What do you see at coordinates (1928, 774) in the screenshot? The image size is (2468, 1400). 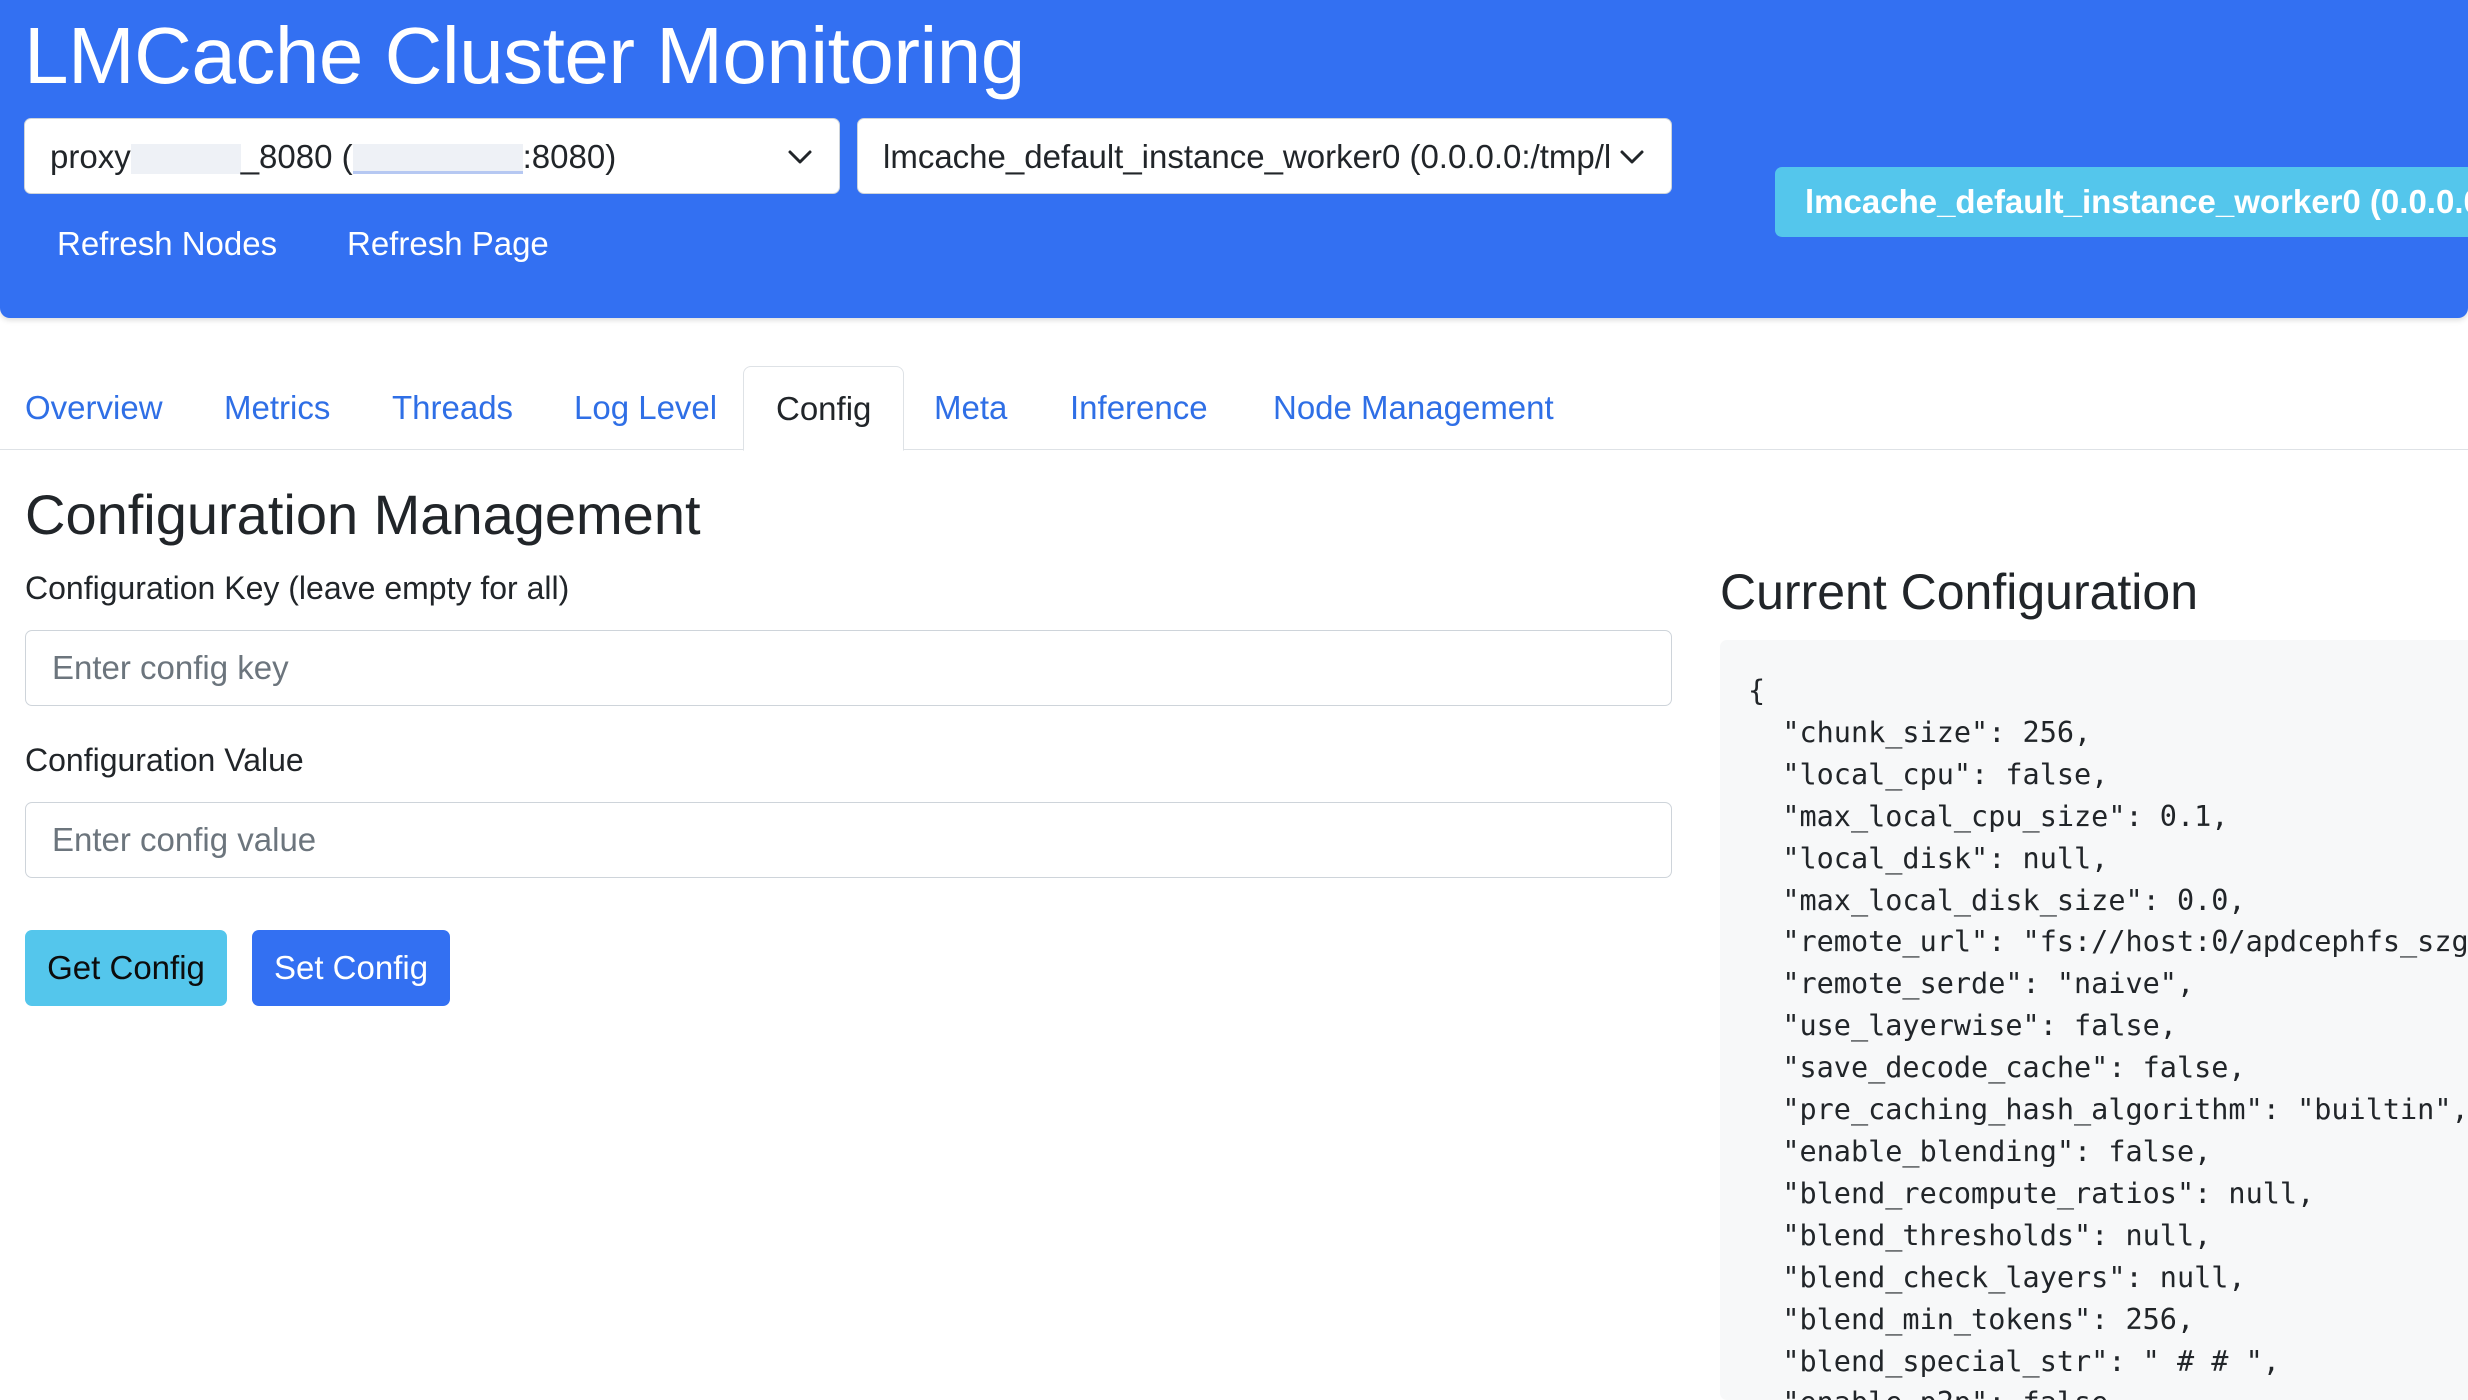 I see `code-line: "local_cpu": false,` at bounding box center [1928, 774].